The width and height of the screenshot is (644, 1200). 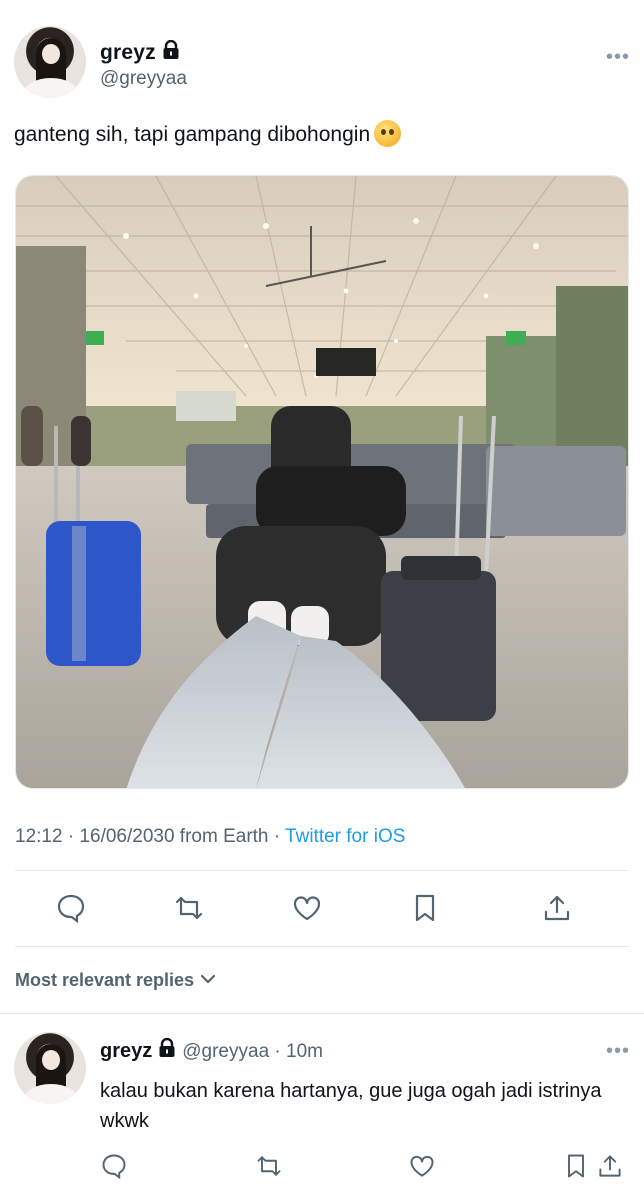 I want to click on reply-action-bar, so click(x=365, y=1168).